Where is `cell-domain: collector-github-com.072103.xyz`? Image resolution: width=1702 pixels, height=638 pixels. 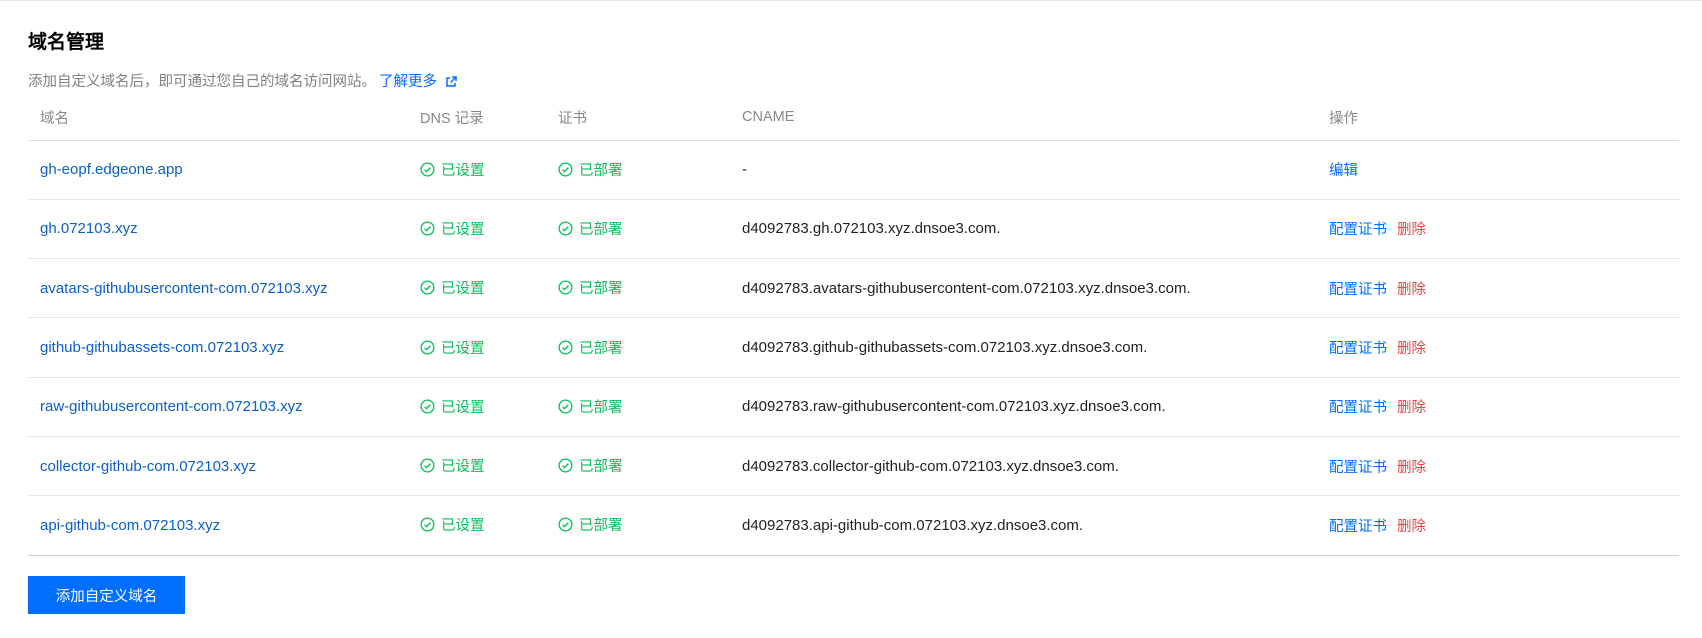
cell-domain: collector-github-com.072103.xyz is located at coordinates (218, 466).